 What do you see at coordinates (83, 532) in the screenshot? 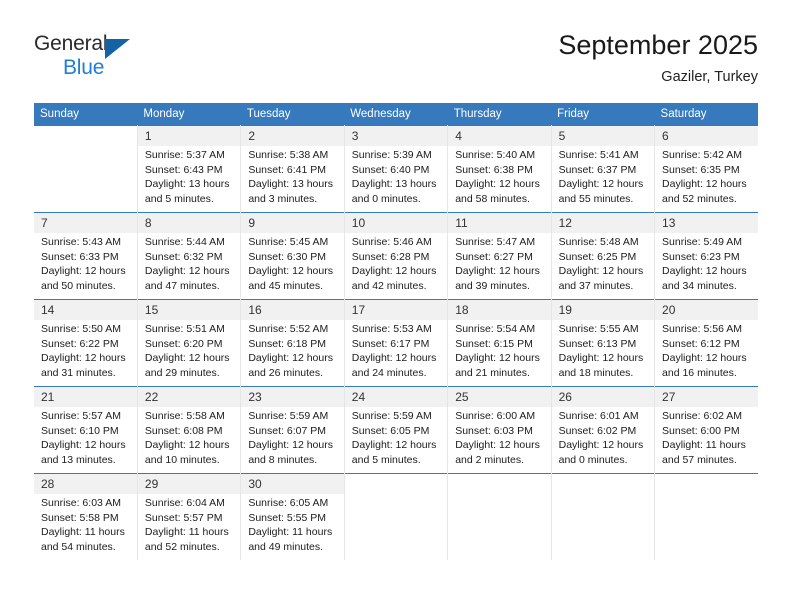
I see `daylight-text: Daylight: 11 hours` at bounding box center [83, 532].